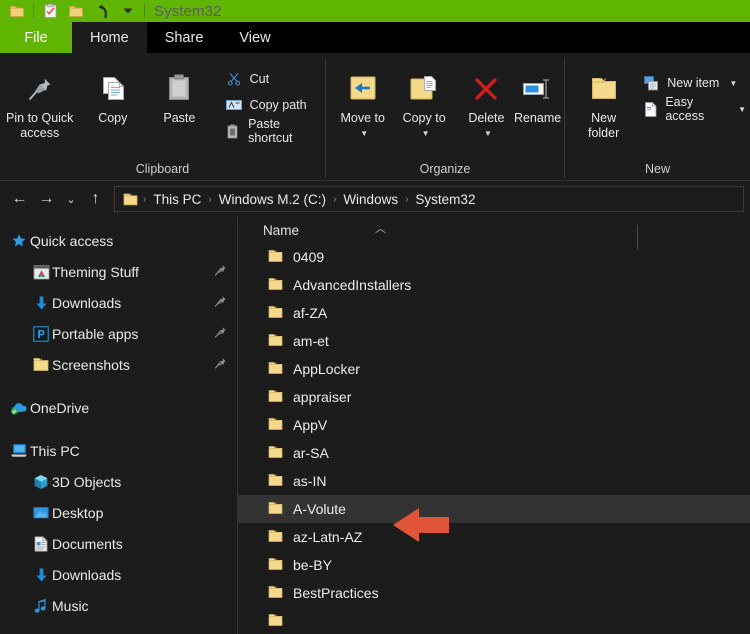 Image resolution: width=750 pixels, height=634 pixels. I want to click on cut-label: Cut, so click(259, 79).